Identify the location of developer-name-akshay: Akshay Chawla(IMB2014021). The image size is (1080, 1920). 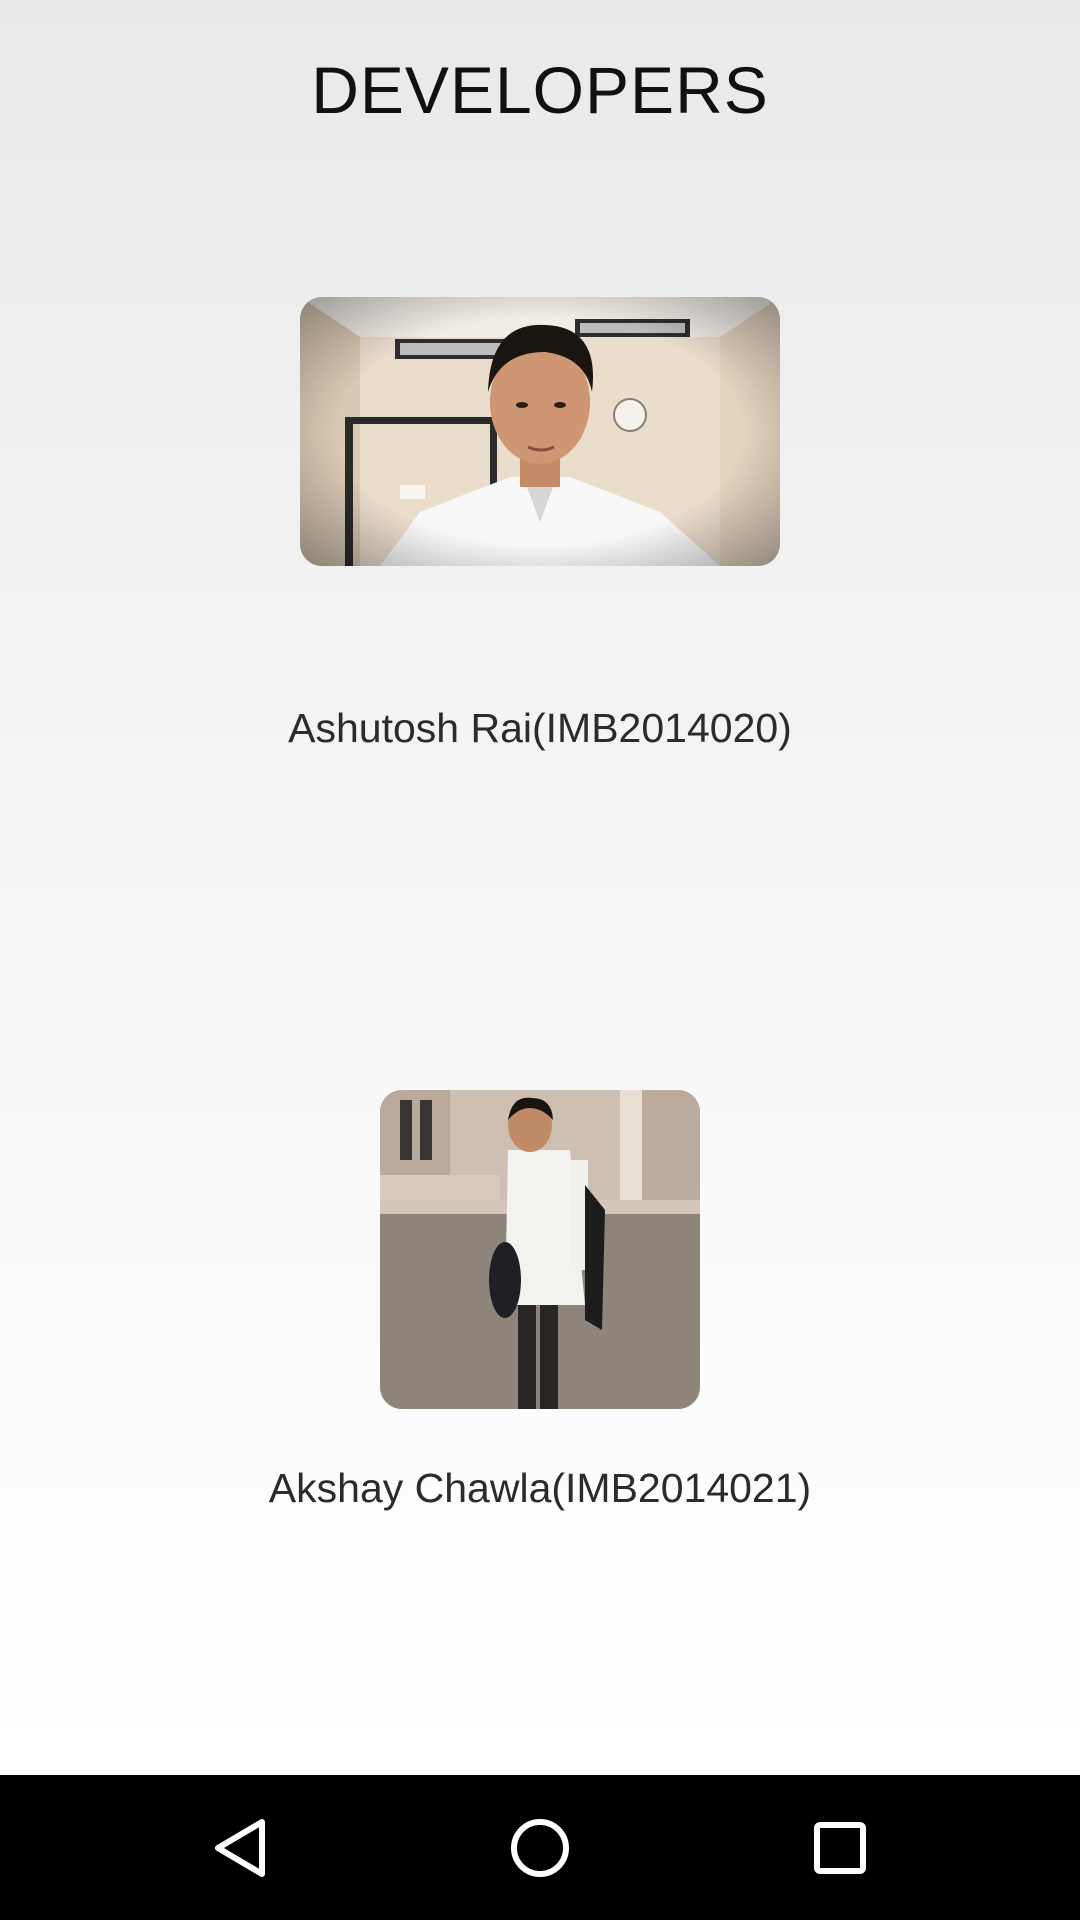
(540, 1488).